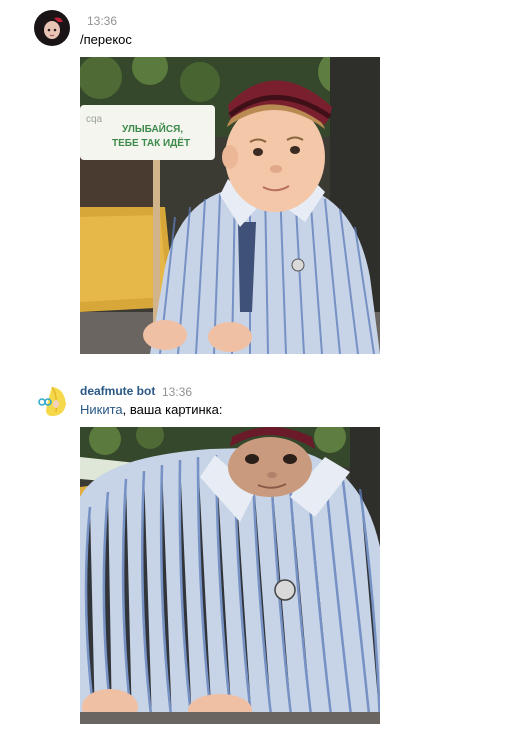 The height and width of the screenshot is (749, 513). What do you see at coordinates (106, 39) in the screenshot?
I see `message-text: /перекос` at bounding box center [106, 39].